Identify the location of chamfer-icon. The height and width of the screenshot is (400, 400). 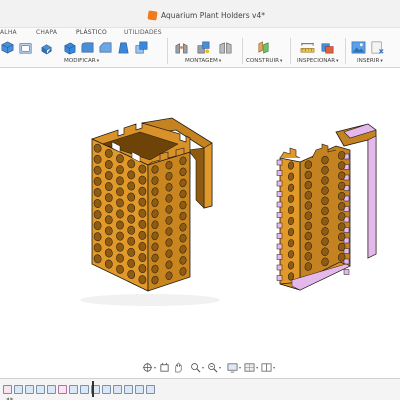
(105, 47).